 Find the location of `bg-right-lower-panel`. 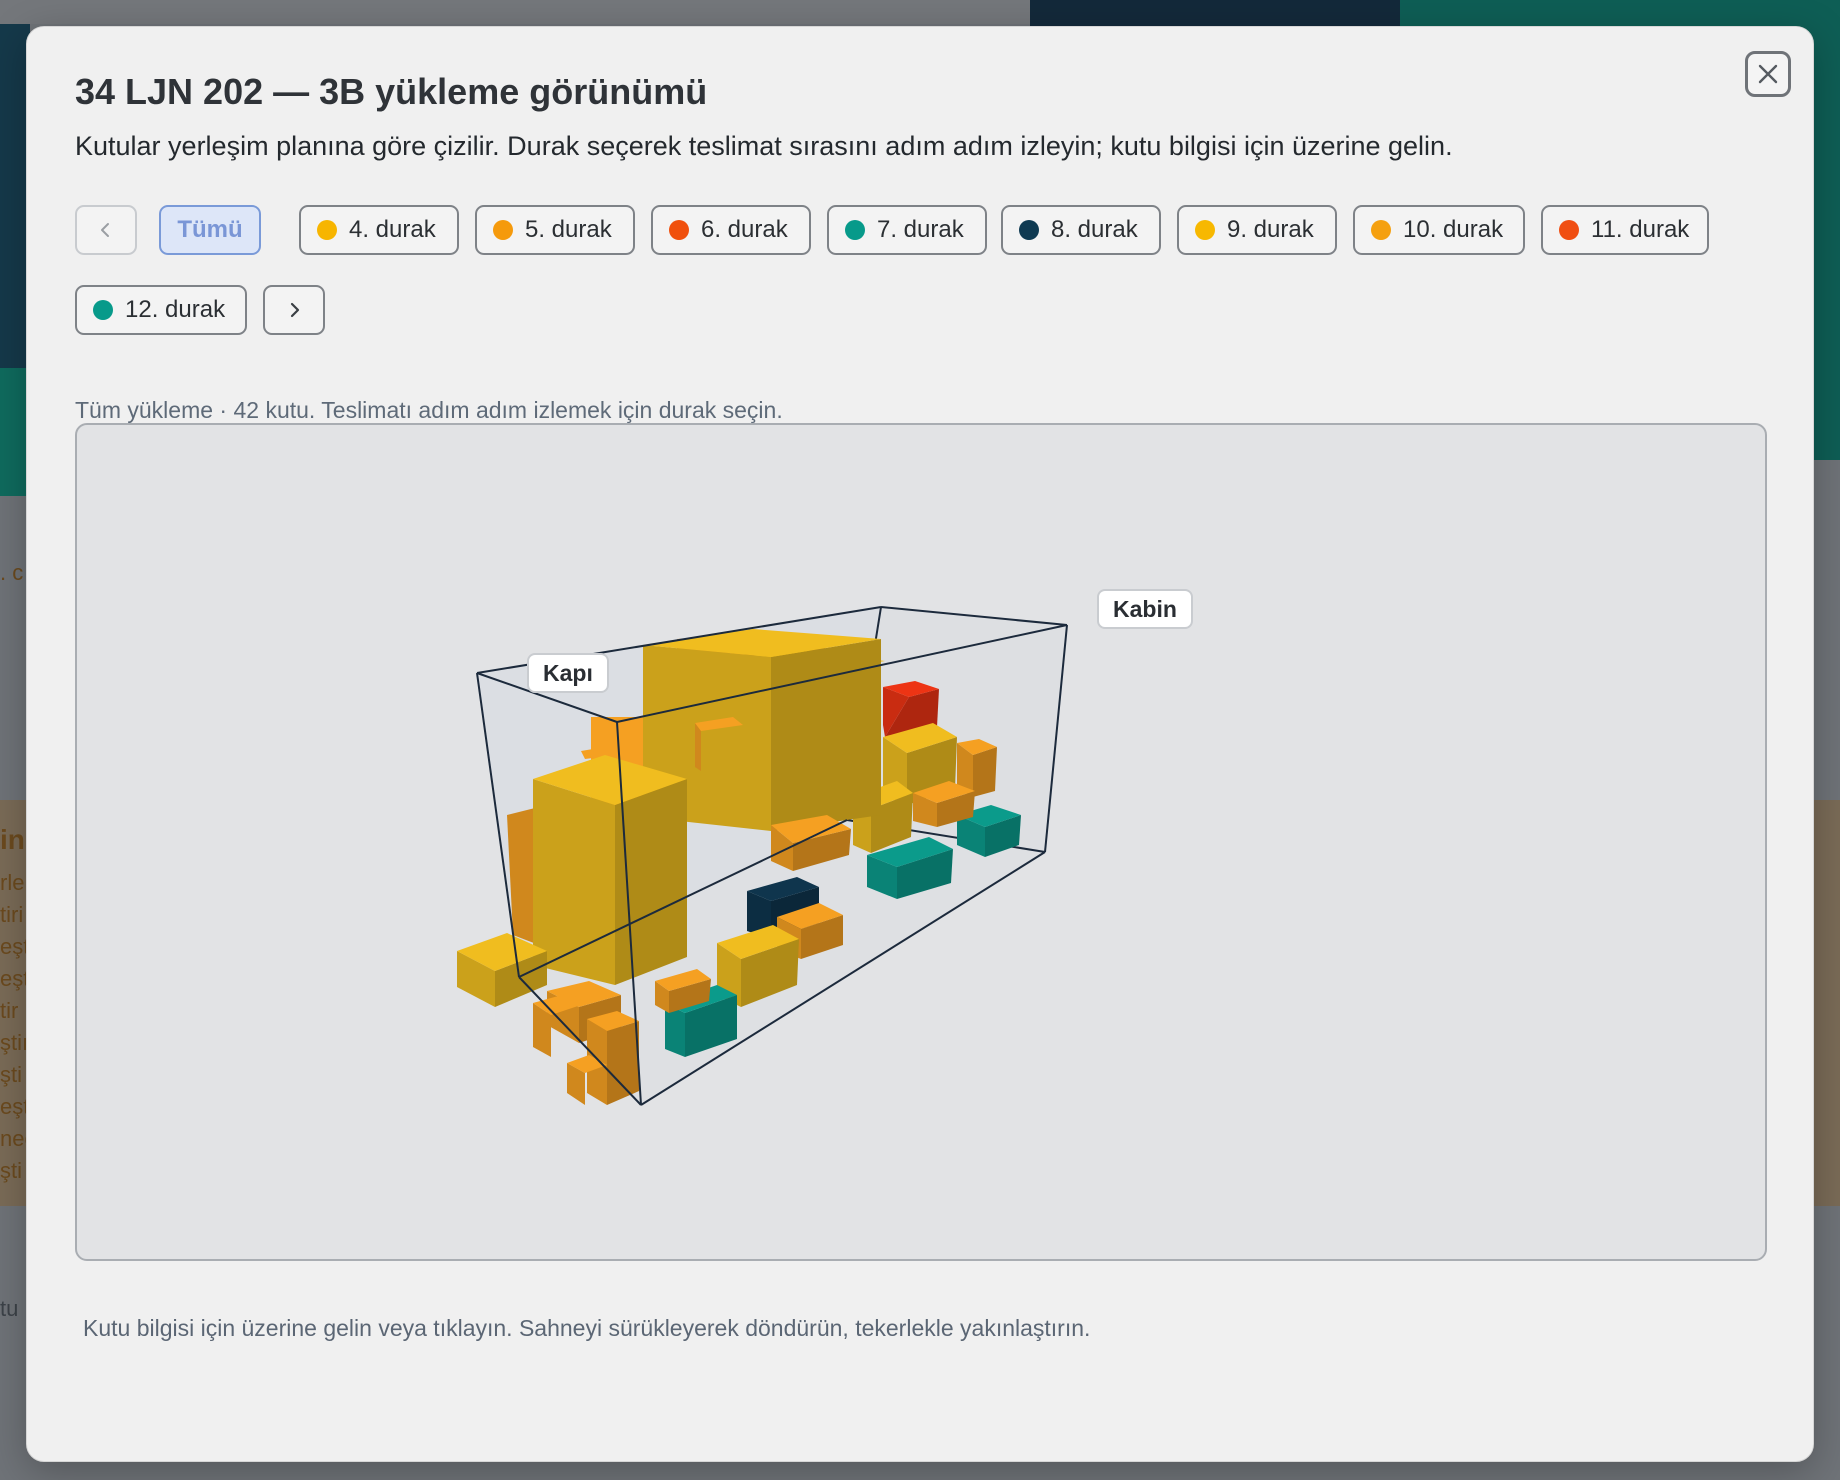

bg-right-lower-panel is located at coordinates (1826, 1003).